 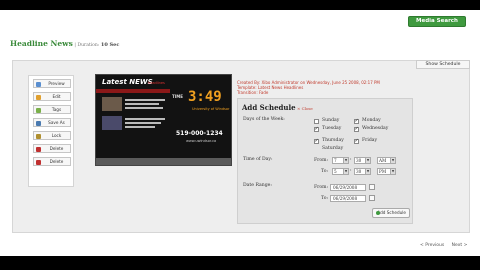 I want to click on label-thursday: Thursday, so click(x=333, y=140).